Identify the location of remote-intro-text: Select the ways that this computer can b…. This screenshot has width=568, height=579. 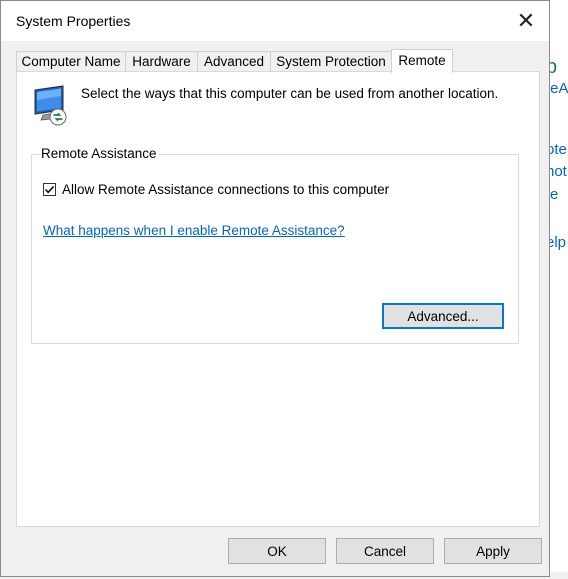
(290, 93).